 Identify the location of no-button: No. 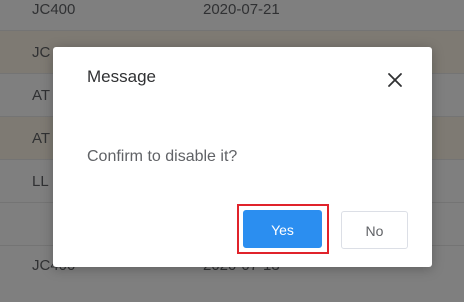
(374, 230).